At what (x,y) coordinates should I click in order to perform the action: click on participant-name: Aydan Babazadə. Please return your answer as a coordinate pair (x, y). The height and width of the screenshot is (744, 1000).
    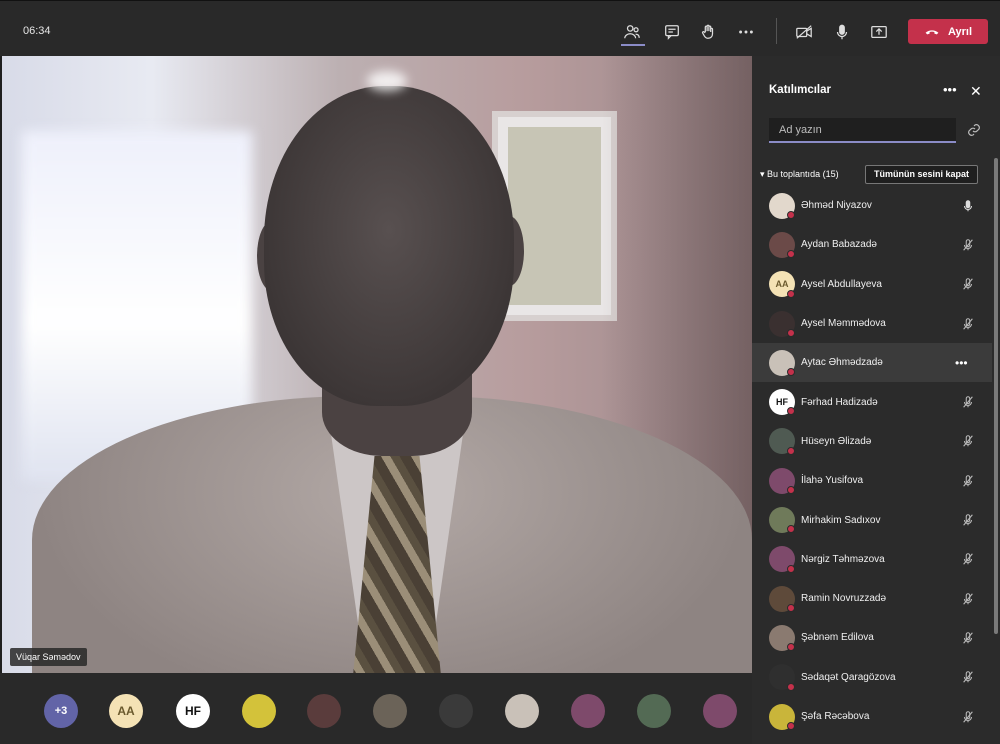
    Looking at the image, I should click on (839, 245).